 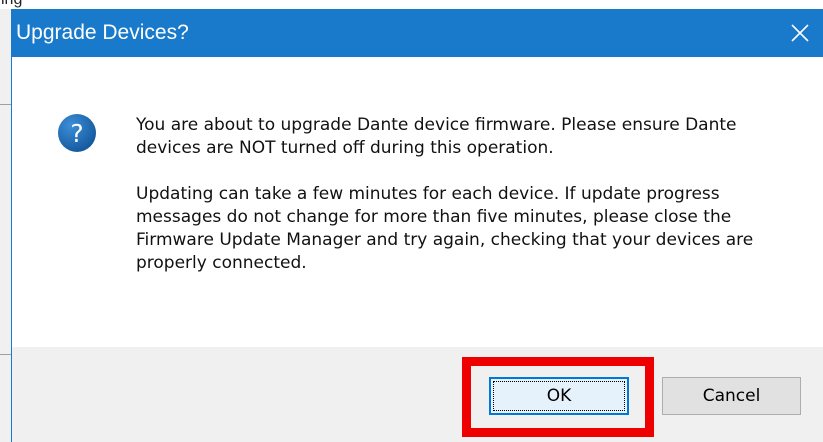 I want to click on cancel-button: Cancel, so click(x=731, y=396).